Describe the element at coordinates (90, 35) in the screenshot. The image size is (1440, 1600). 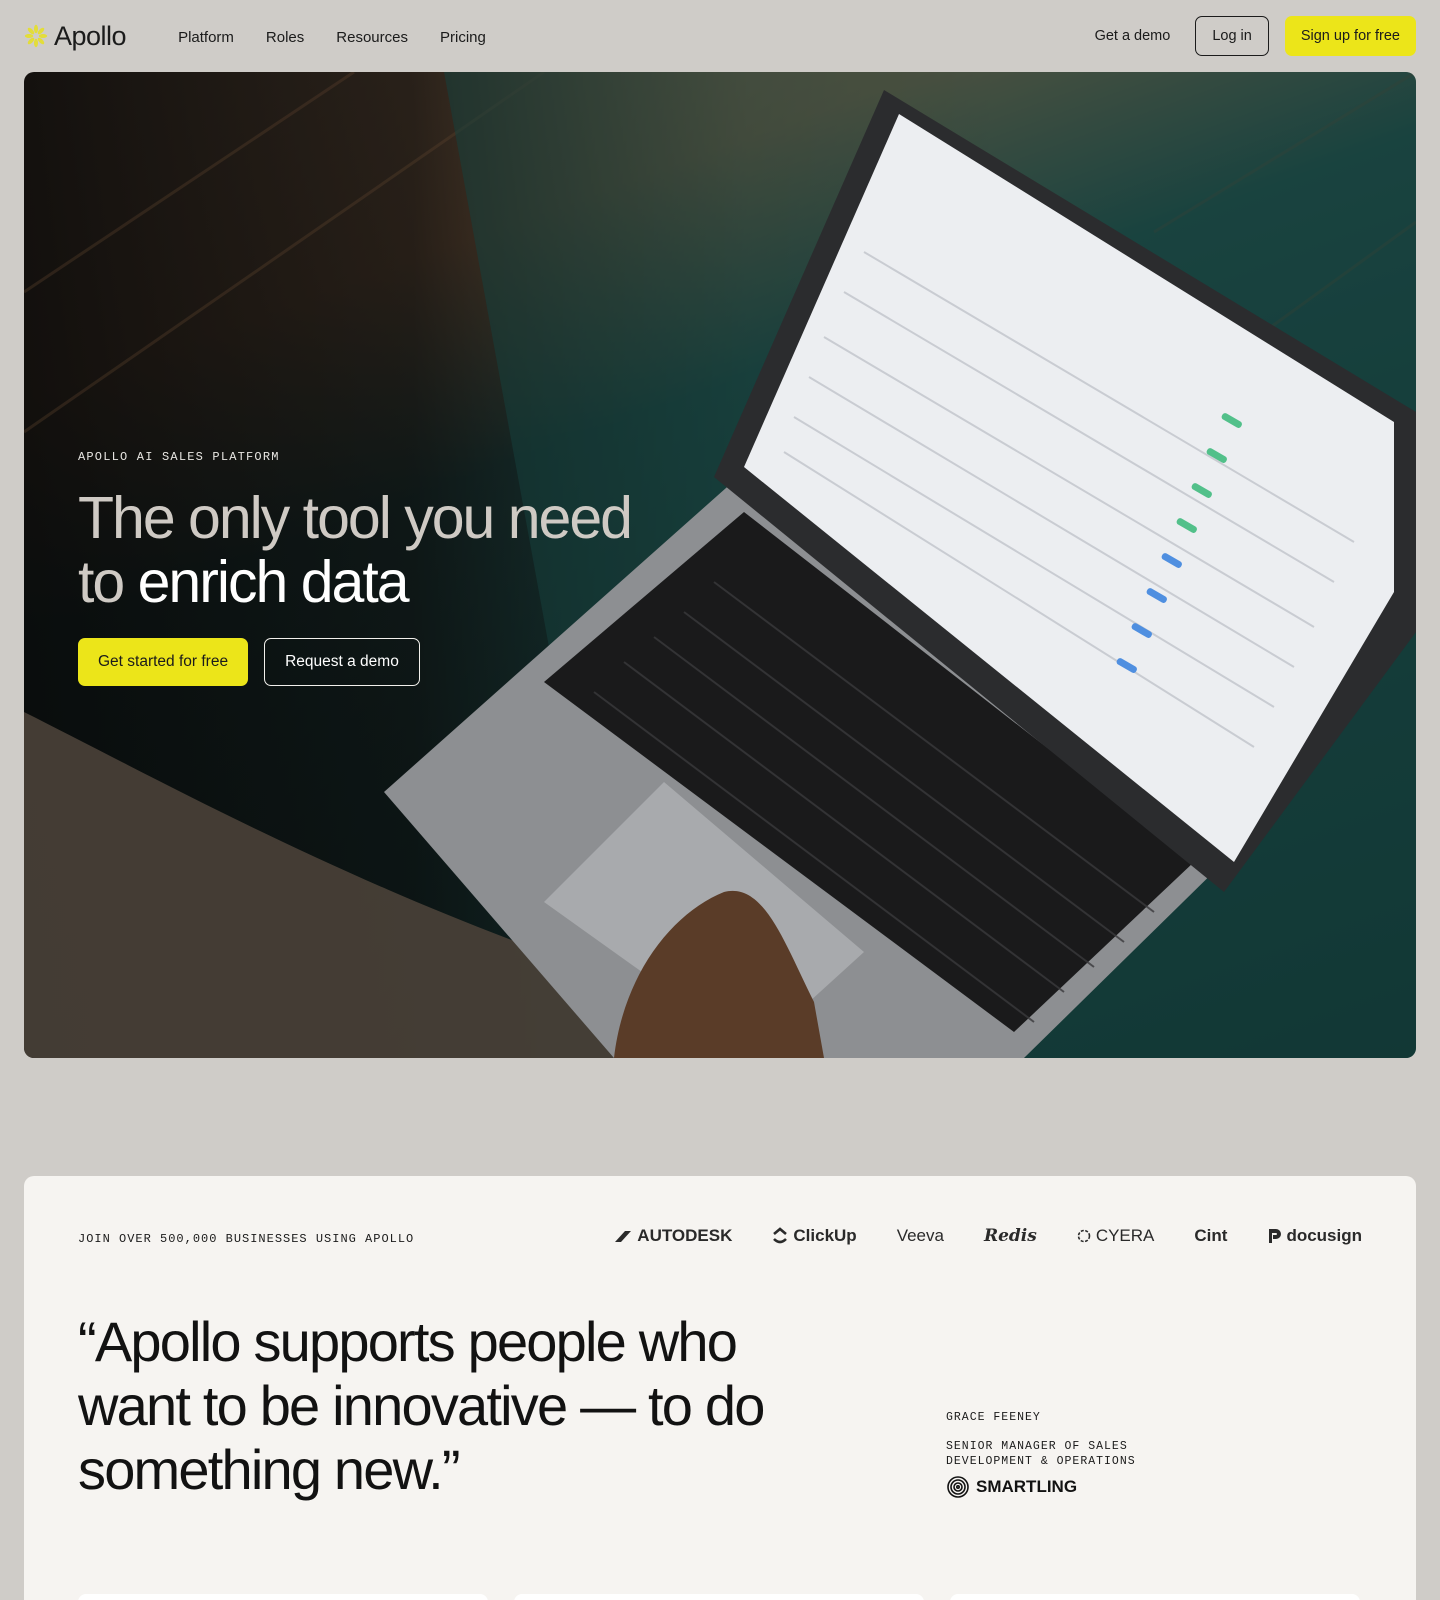
I see `brand-name: Apollo` at that location.